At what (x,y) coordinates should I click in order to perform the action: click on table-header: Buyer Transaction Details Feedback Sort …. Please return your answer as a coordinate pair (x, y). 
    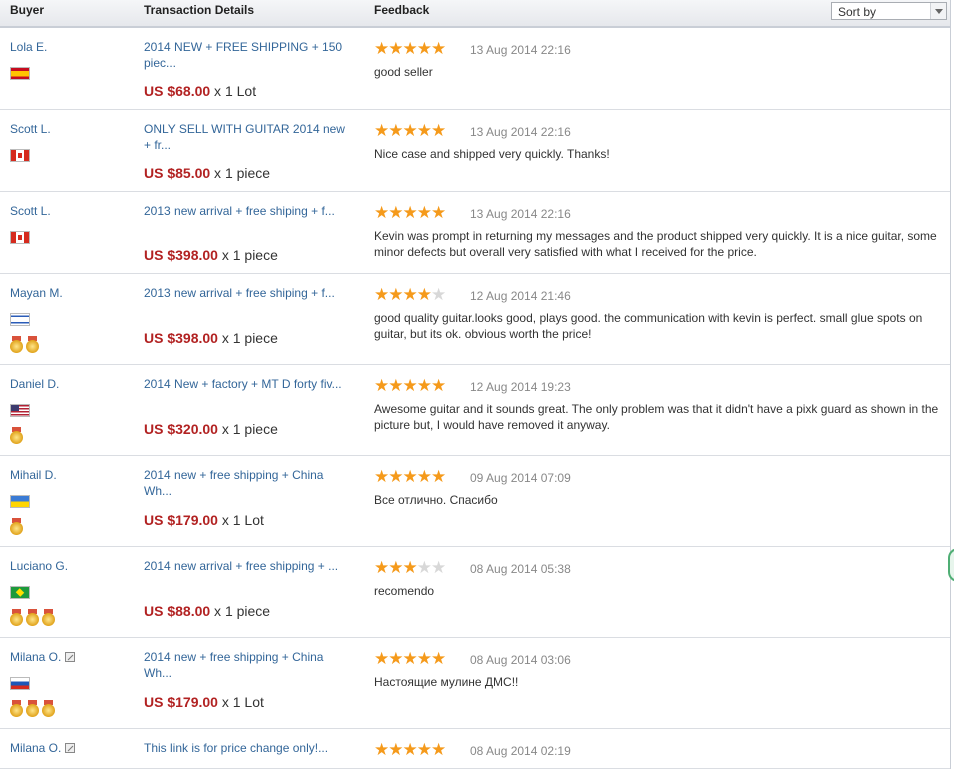
    Looking at the image, I should click on (475, 14).